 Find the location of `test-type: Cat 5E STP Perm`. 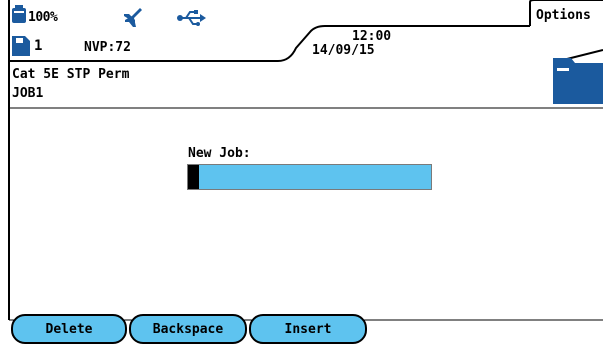

test-type: Cat 5E STP Perm is located at coordinates (71, 74).